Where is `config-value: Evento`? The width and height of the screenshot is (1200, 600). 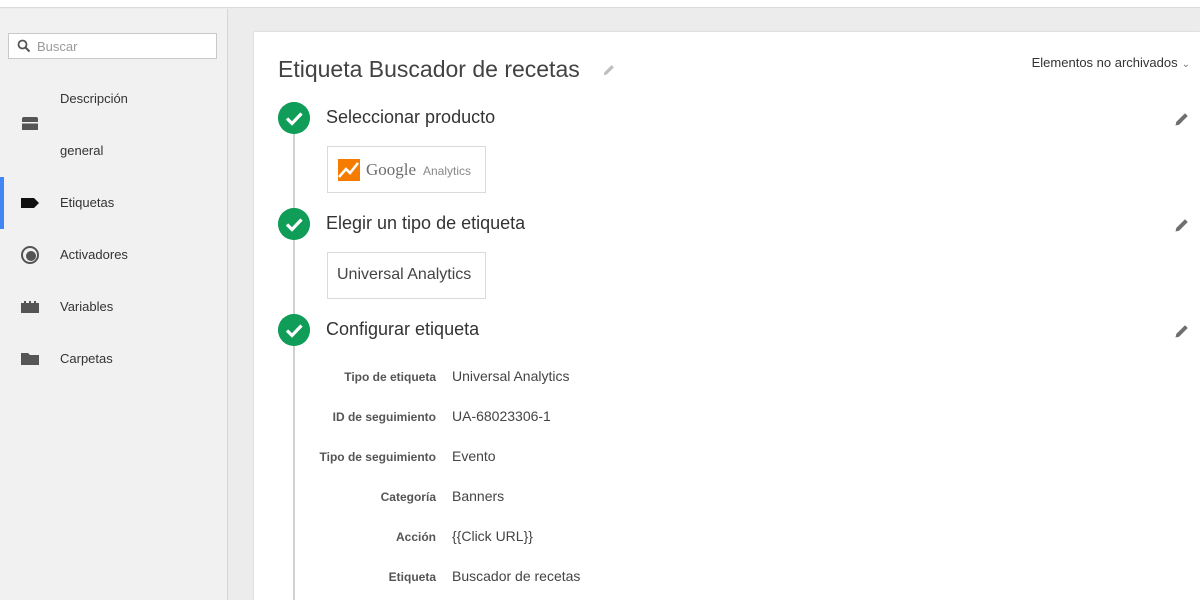
config-value: Evento is located at coordinates (474, 456).